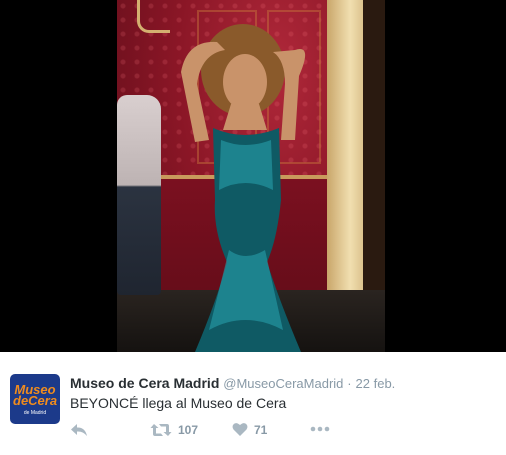 This screenshot has width=506, height=455. I want to click on more-dots-icon, so click(320, 429).